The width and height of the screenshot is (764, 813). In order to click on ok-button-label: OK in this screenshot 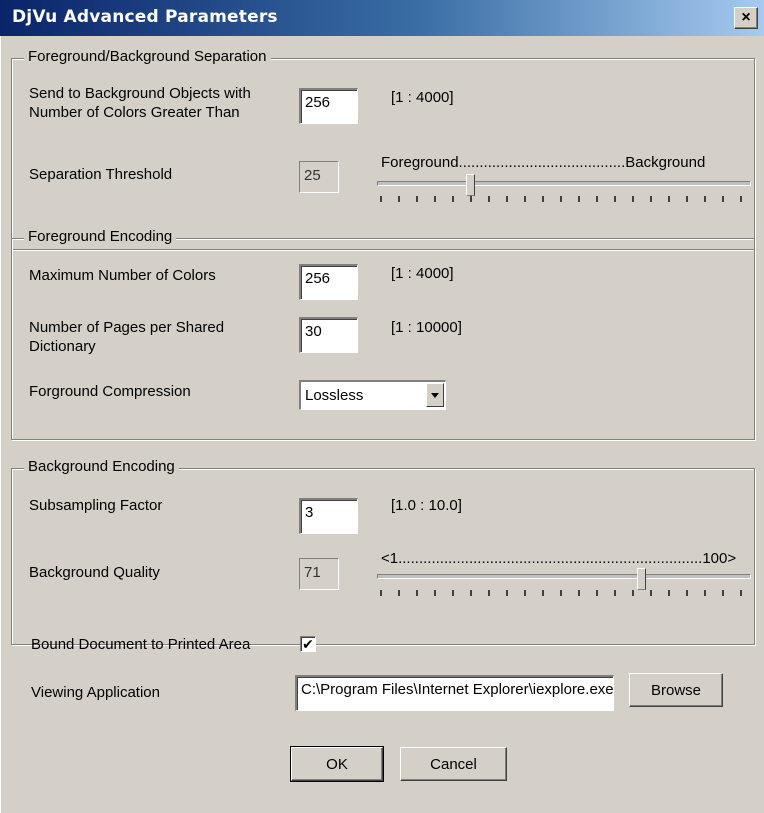, I will do `click(337, 764)`.